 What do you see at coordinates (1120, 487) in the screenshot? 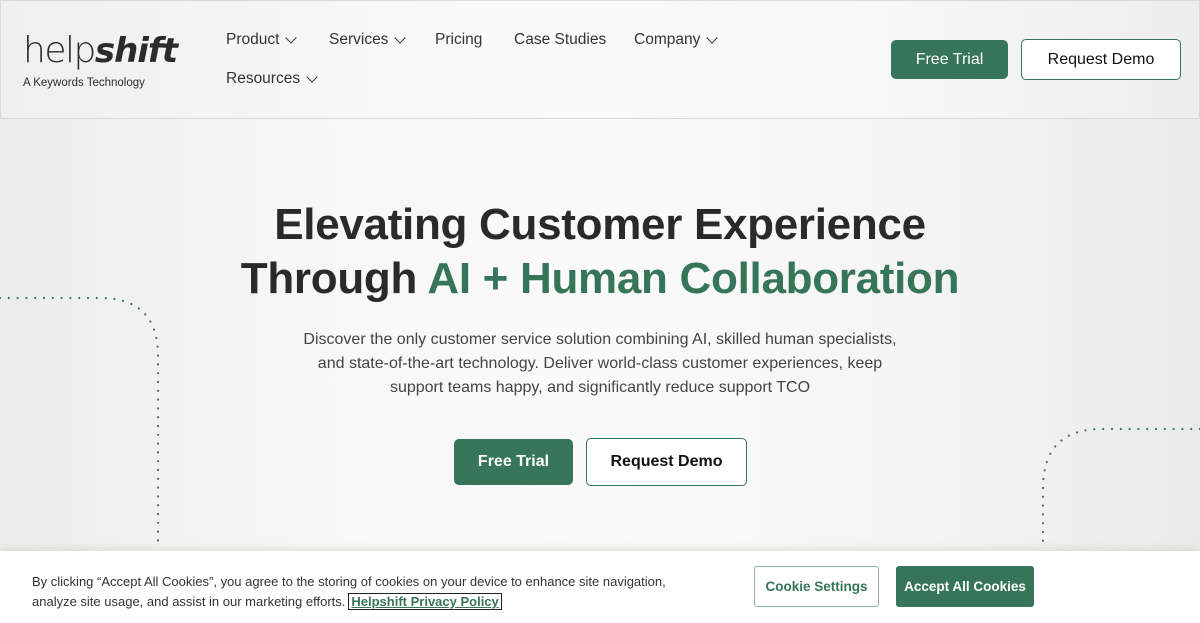
I see `right-dotted-curve` at bounding box center [1120, 487].